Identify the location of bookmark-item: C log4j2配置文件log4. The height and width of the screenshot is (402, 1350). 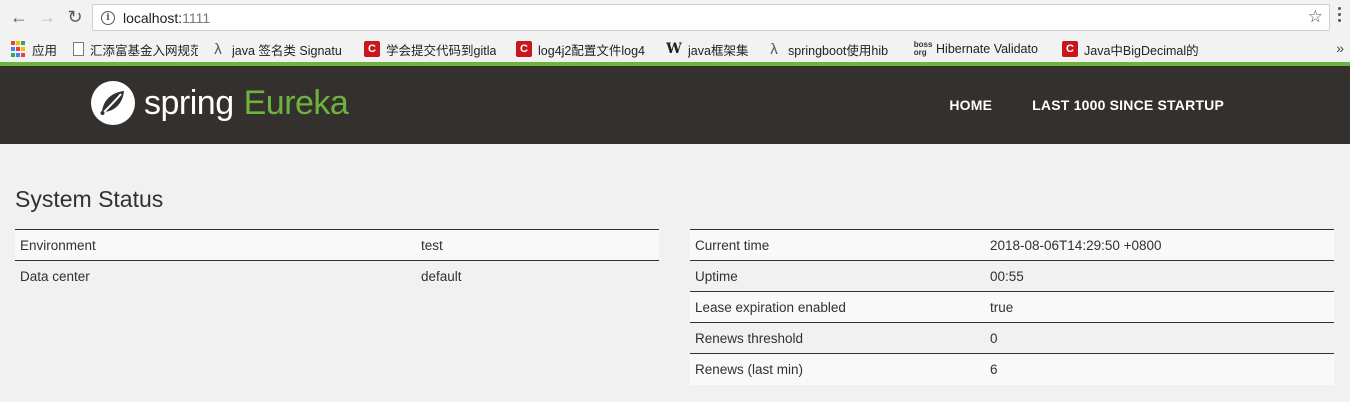
(584, 49).